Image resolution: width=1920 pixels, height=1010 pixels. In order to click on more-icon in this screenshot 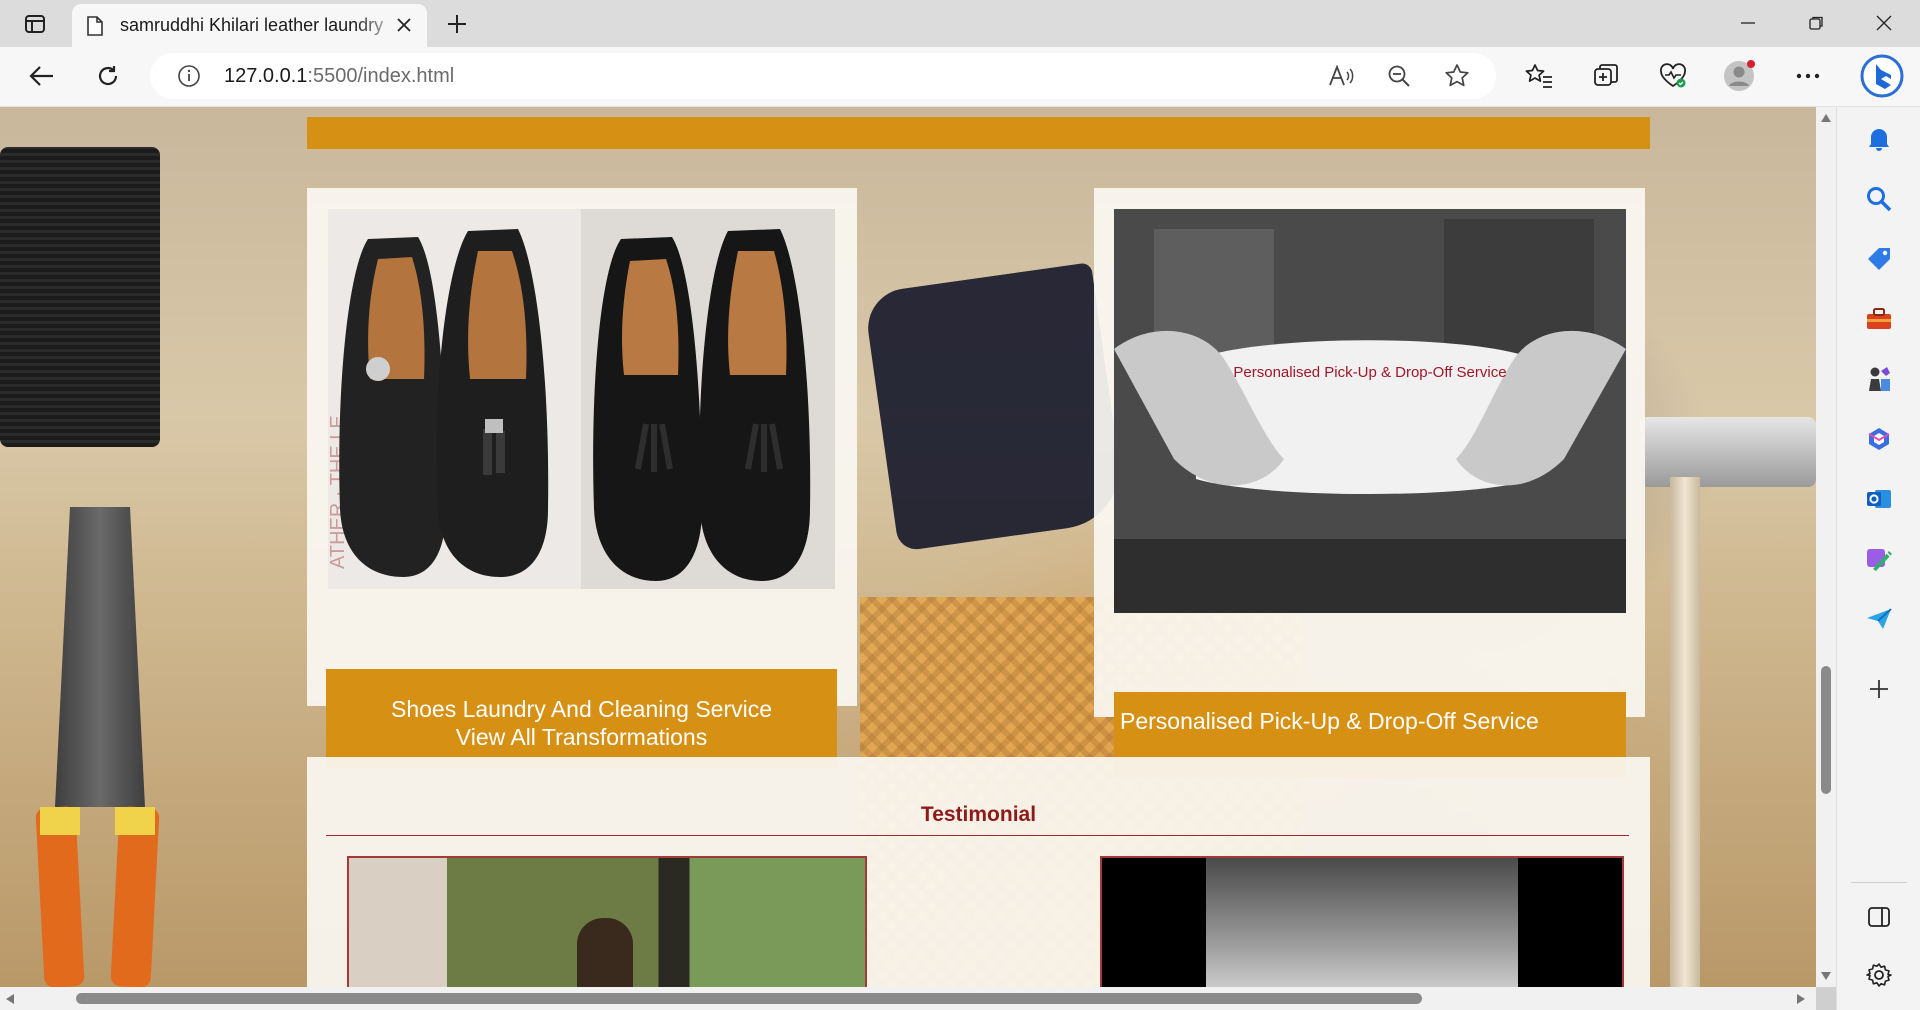, I will do `click(1808, 76)`.